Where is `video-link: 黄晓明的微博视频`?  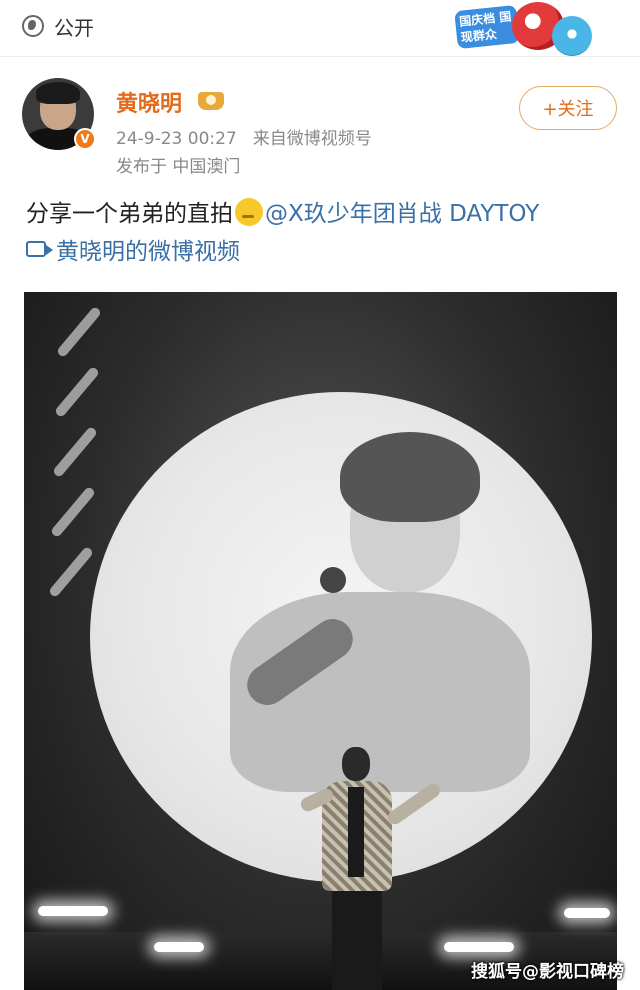 video-link: 黄晓明的微博视频 is located at coordinates (133, 249).